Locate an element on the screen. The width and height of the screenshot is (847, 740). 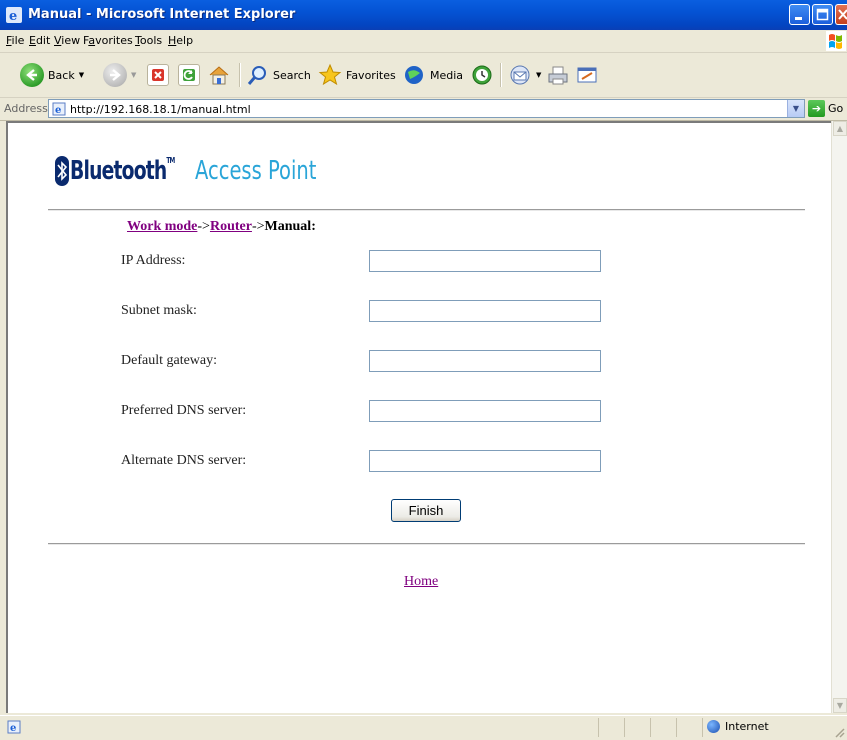
windows-logo-icon is located at coordinates (836, 41).